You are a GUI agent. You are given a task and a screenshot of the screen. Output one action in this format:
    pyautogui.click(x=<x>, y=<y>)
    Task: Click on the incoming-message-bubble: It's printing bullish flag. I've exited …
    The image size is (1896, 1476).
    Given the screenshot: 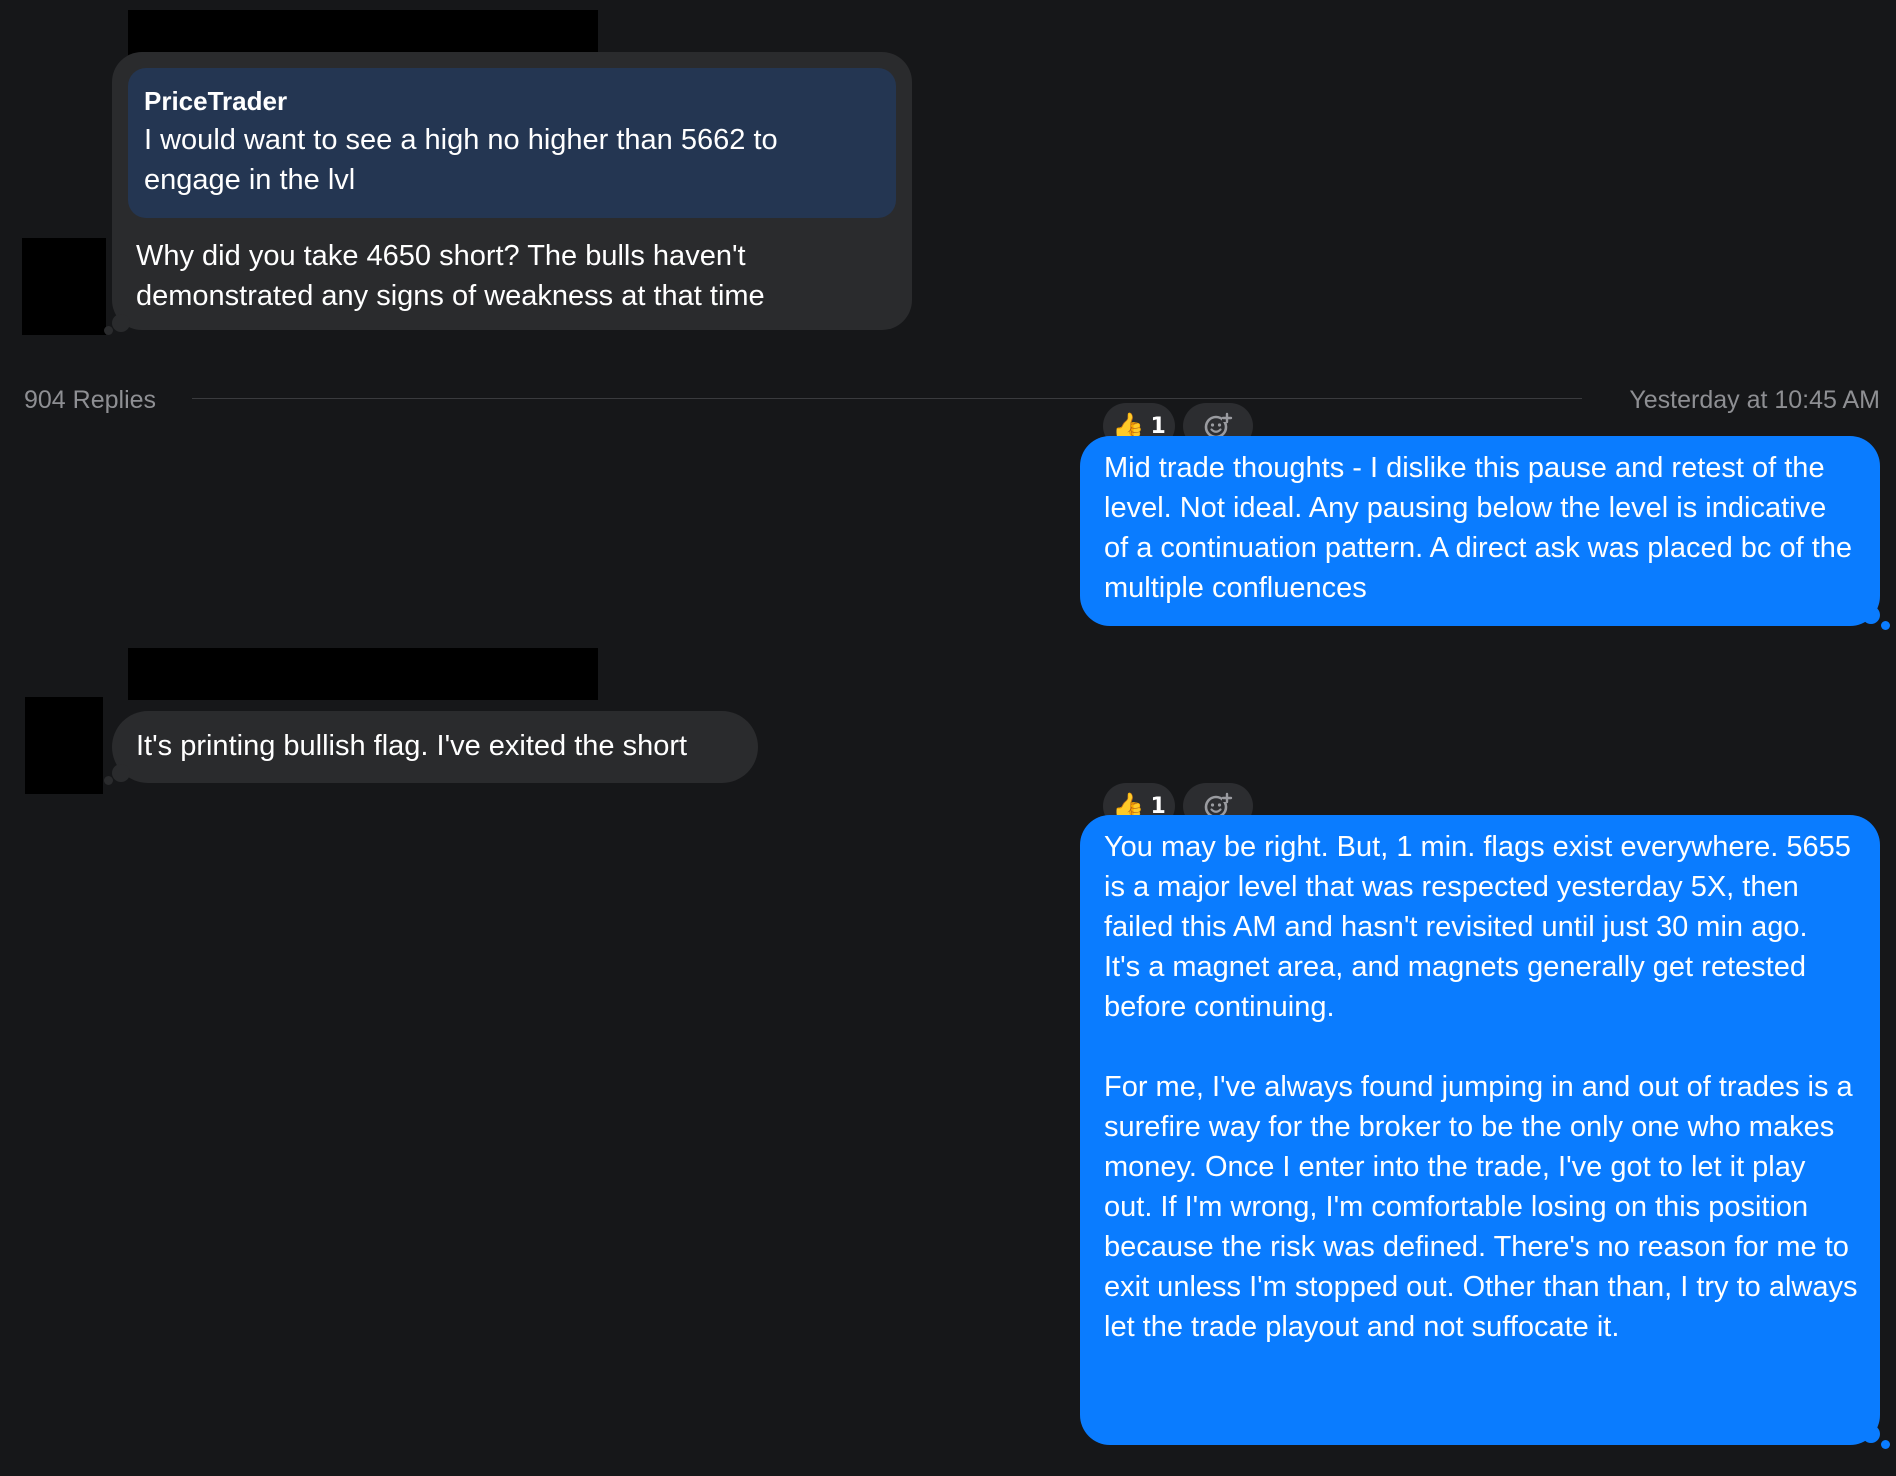 What is the action you would take?
    pyautogui.click(x=435, y=747)
    